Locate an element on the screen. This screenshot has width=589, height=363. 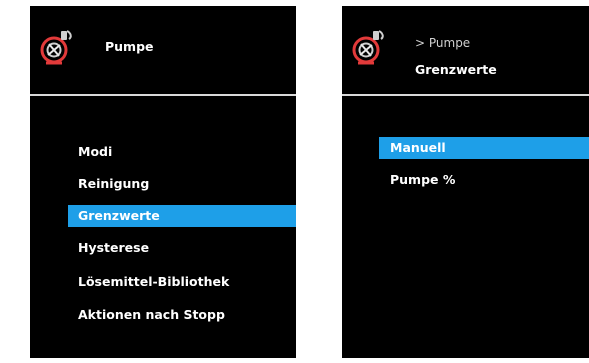
menu-item-modi: Modi is located at coordinates (95, 152).